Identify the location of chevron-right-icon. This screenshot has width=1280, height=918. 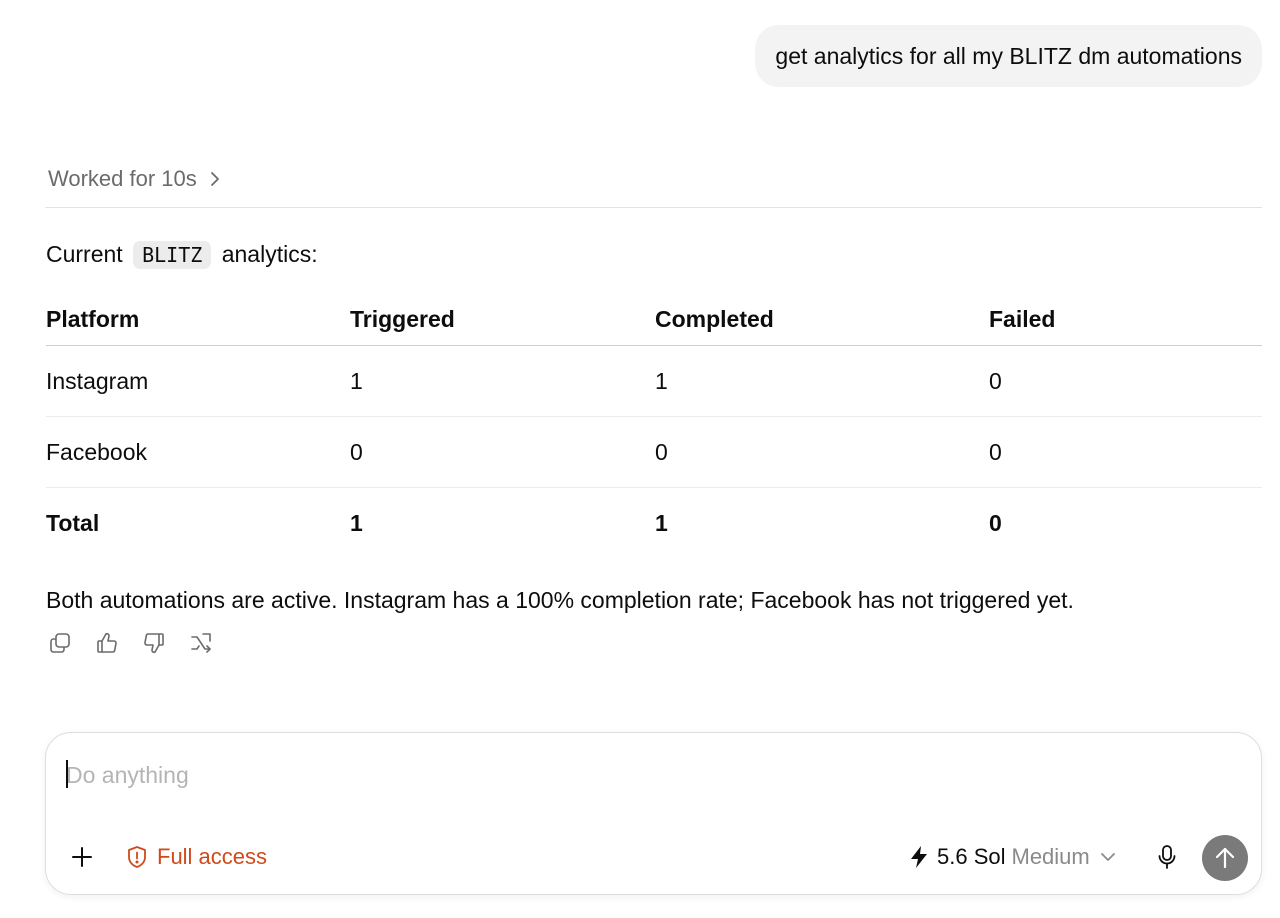
(215, 179).